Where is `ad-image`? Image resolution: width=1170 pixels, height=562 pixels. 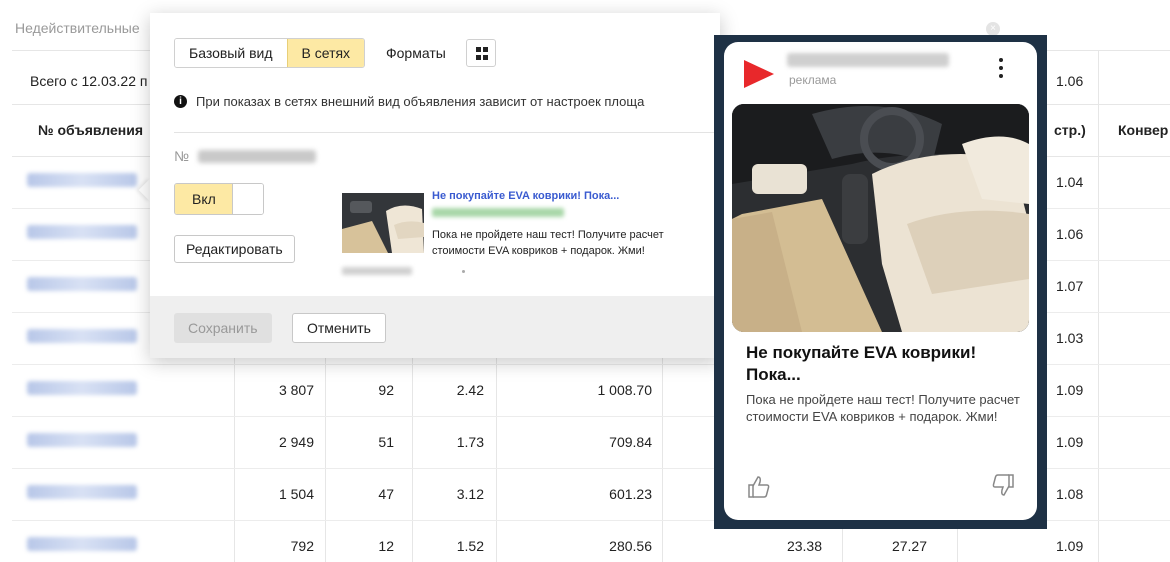
ad-image is located at coordinates (880, 218).